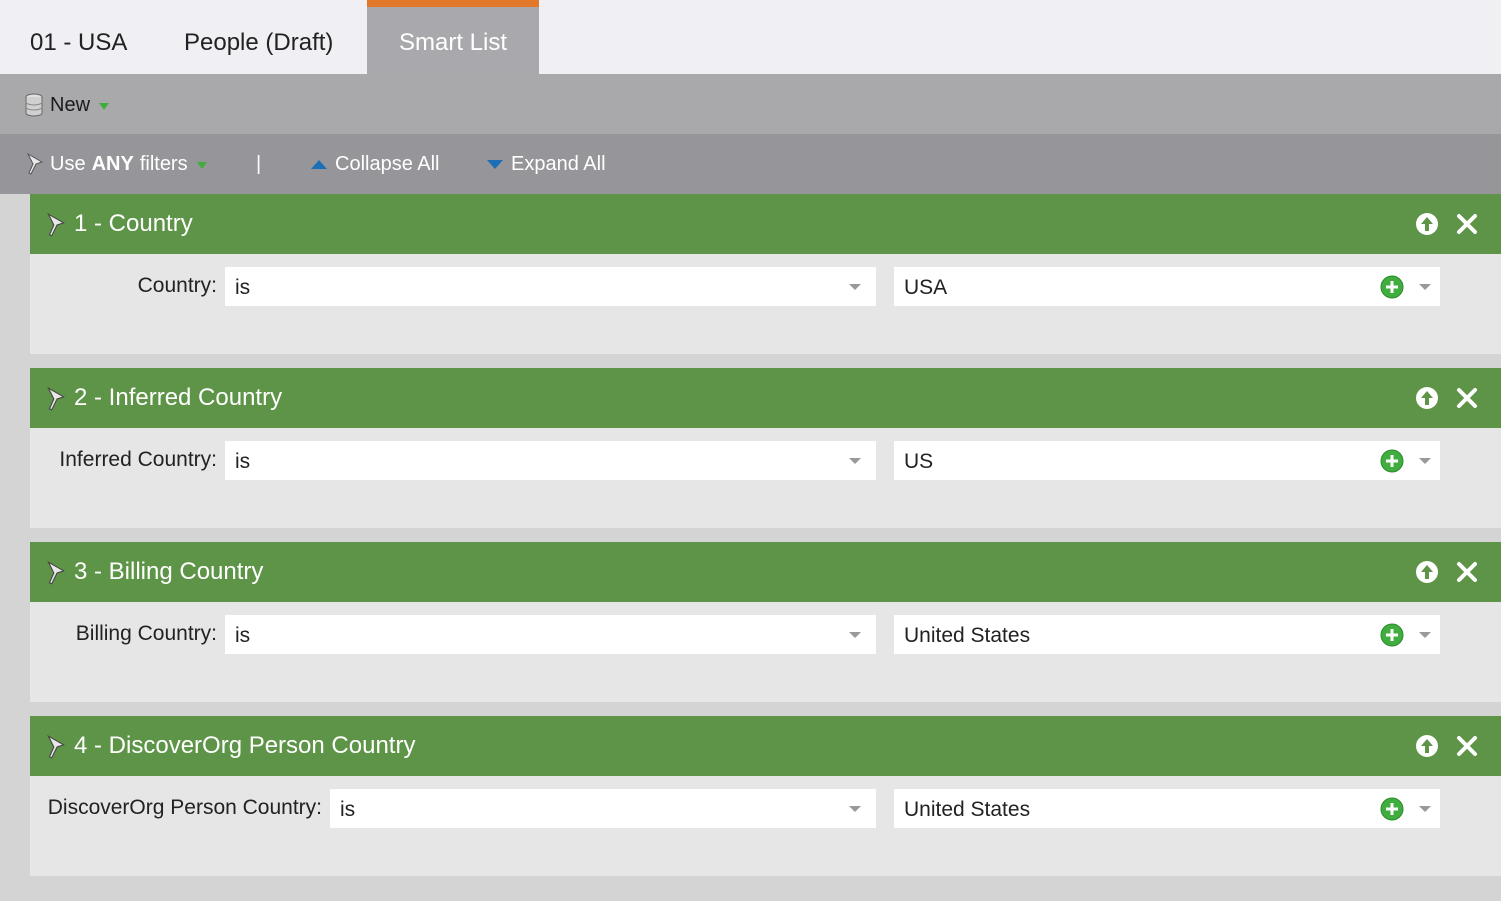 This screenshot has width=1501, height=901. Describe the element at coordinates (34, 105) in the screenshot. I see `database-icon` at that location.